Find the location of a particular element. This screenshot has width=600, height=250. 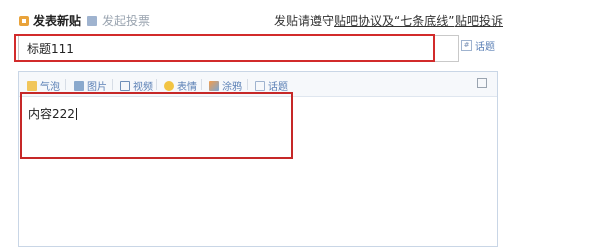

tab-post-new: 发表新贴 is located at coordinates (50, 20).